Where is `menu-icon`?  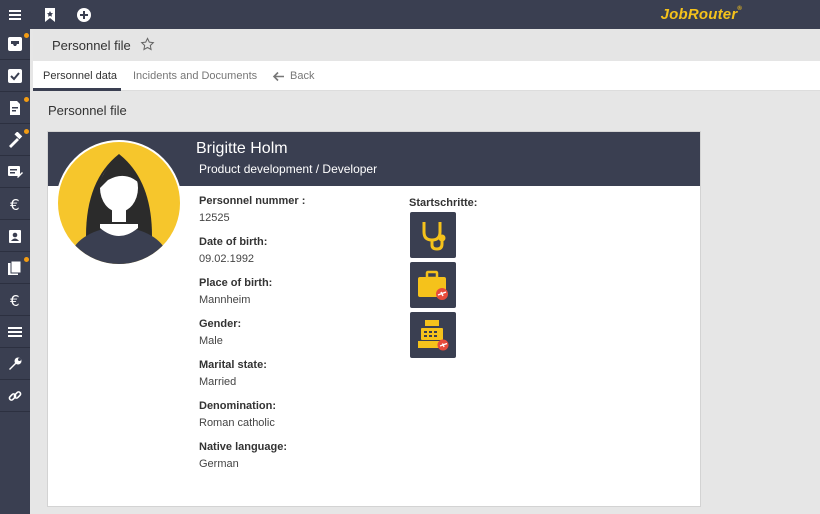 menu-icon is located at coordinates (15, 15).